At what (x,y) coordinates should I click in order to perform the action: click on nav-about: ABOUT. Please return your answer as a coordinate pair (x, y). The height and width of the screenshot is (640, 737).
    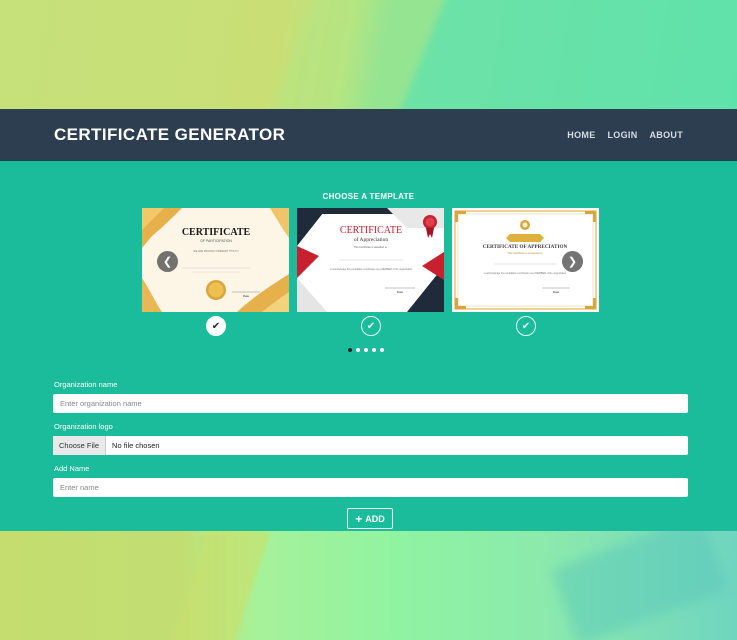
    Looking at the image, I should click on (667, 135).